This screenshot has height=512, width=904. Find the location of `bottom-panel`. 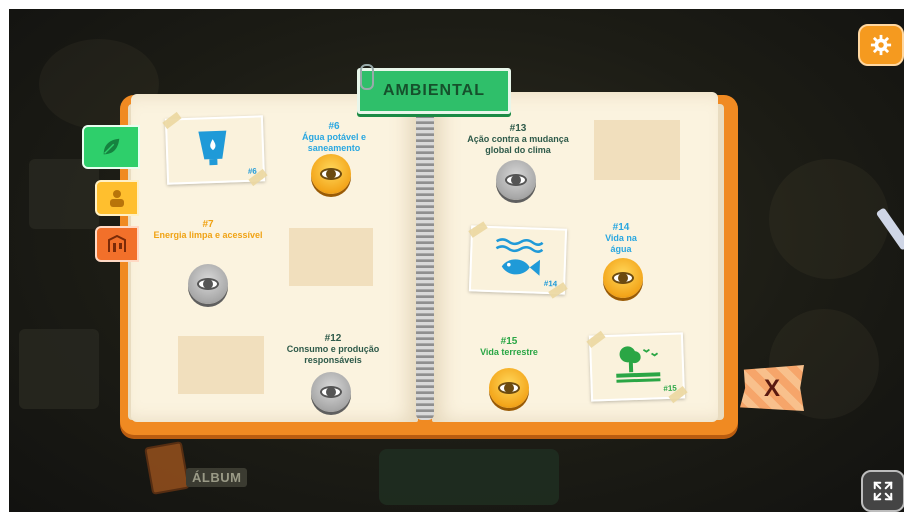

bottom-panel is located at coordinates (469, 477).